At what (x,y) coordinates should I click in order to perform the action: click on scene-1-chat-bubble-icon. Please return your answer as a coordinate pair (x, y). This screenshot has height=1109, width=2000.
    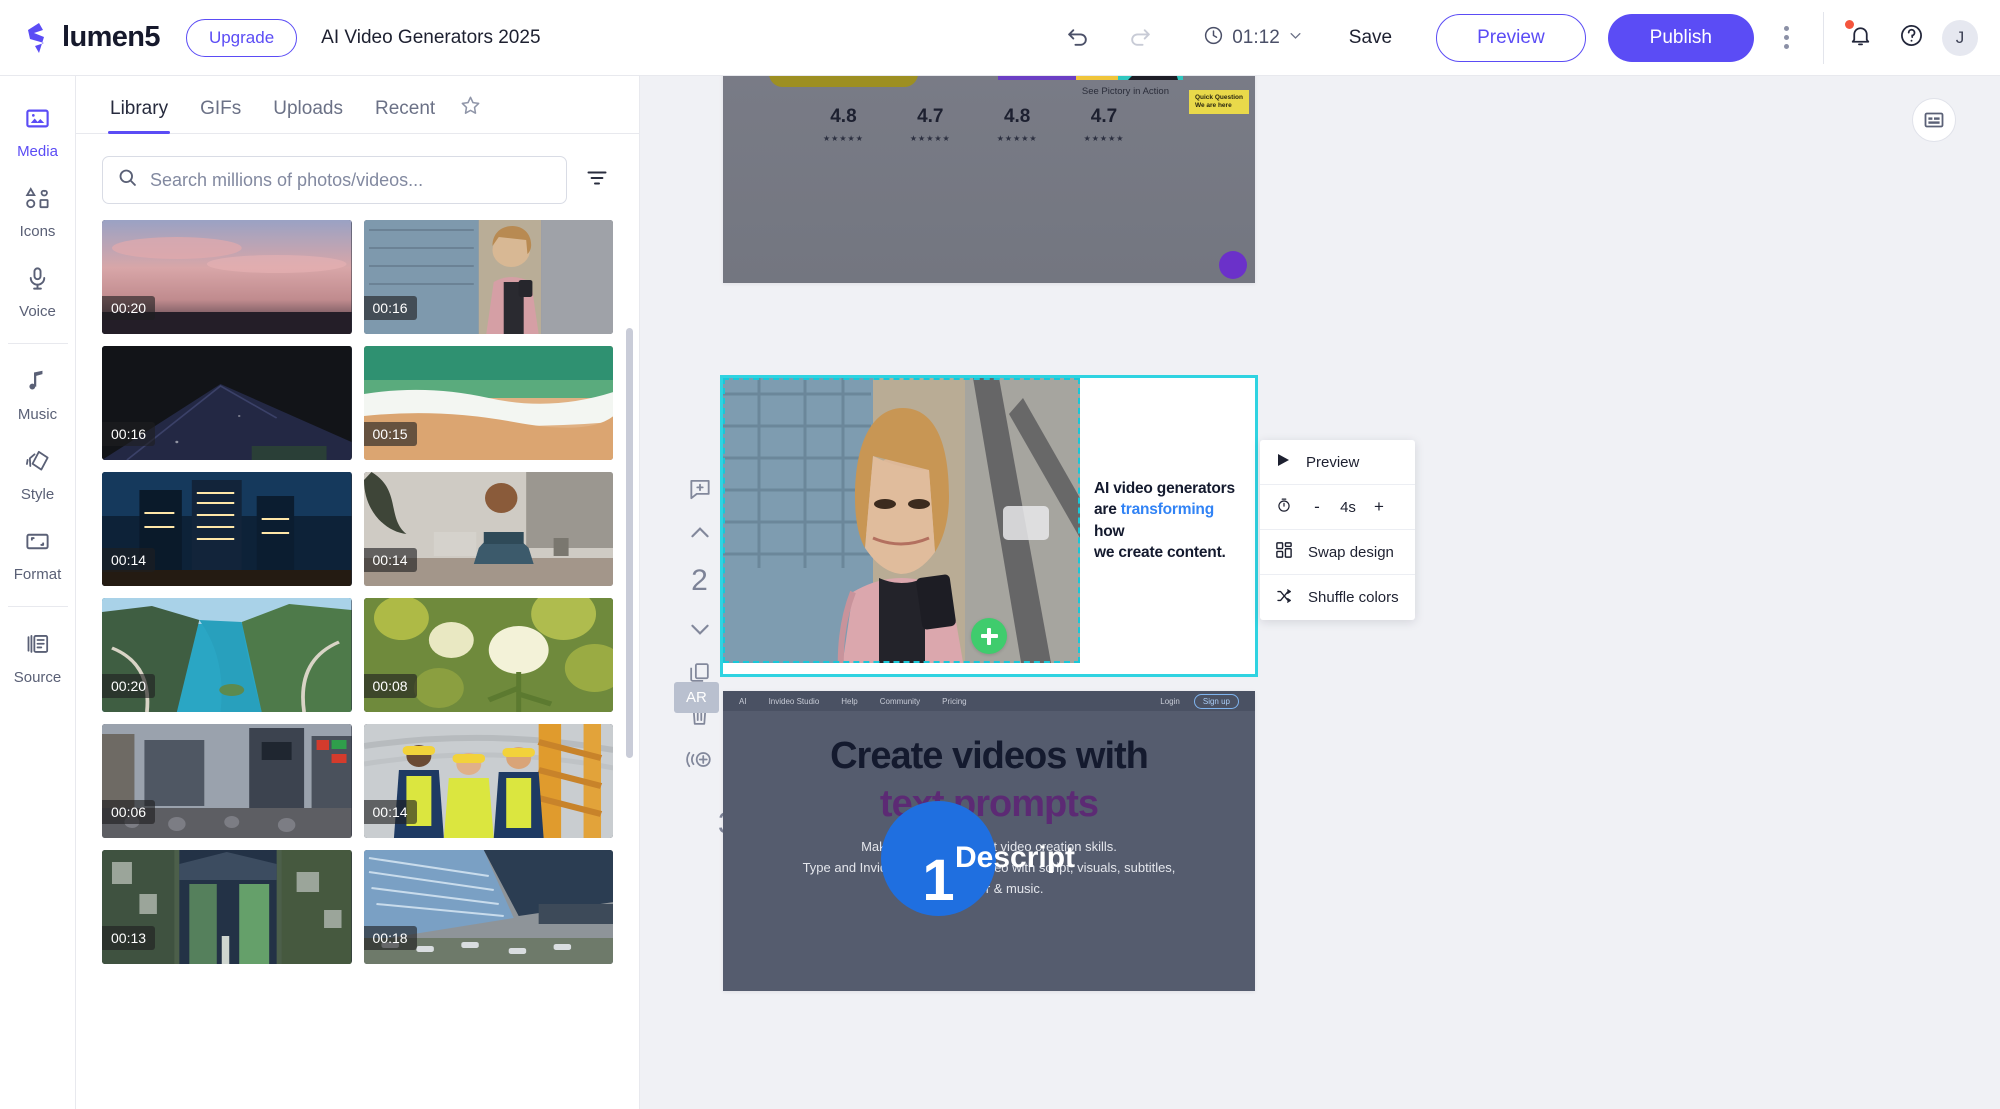
    Looking at the image, I should click on (1233, 265).